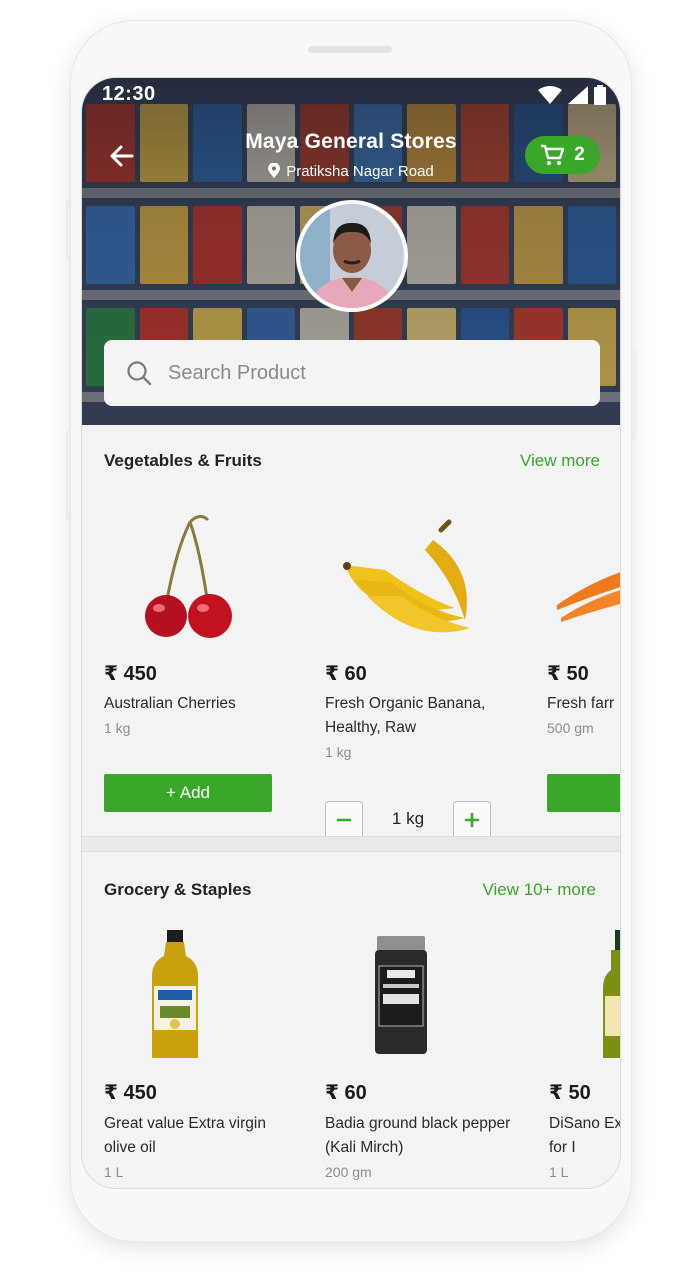 The image size is (700, 1282). Describe the element at coordinates (583, 793) in the screenshot. I see `add-button: +` at that location.